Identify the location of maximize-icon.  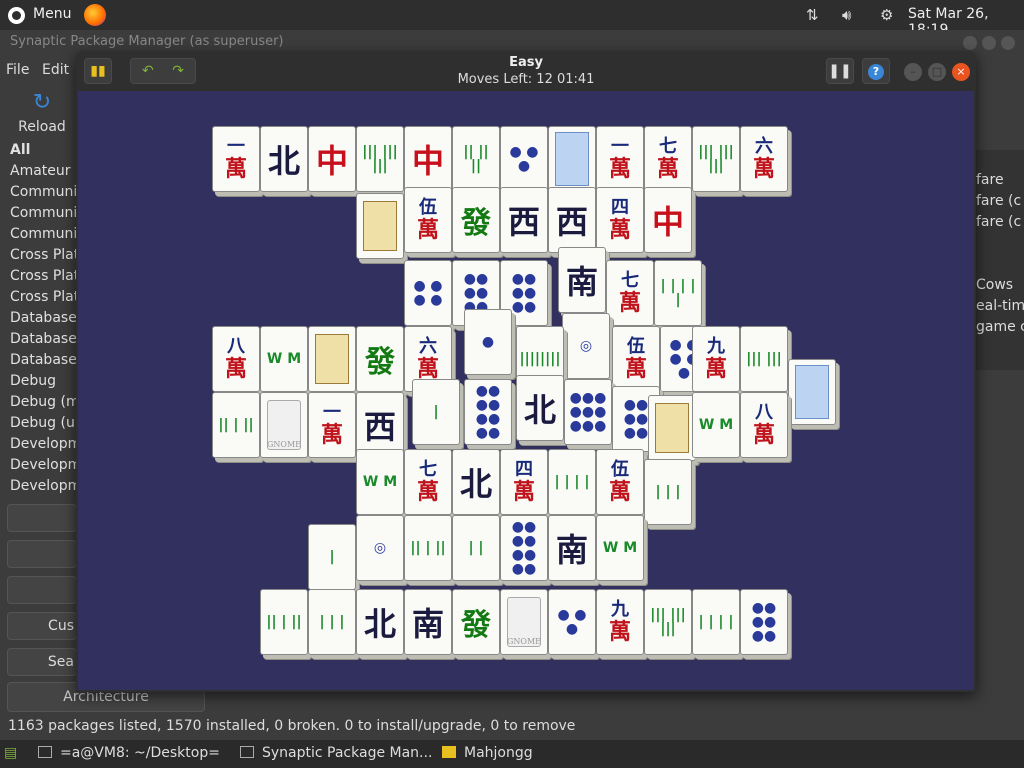
(989, 43).